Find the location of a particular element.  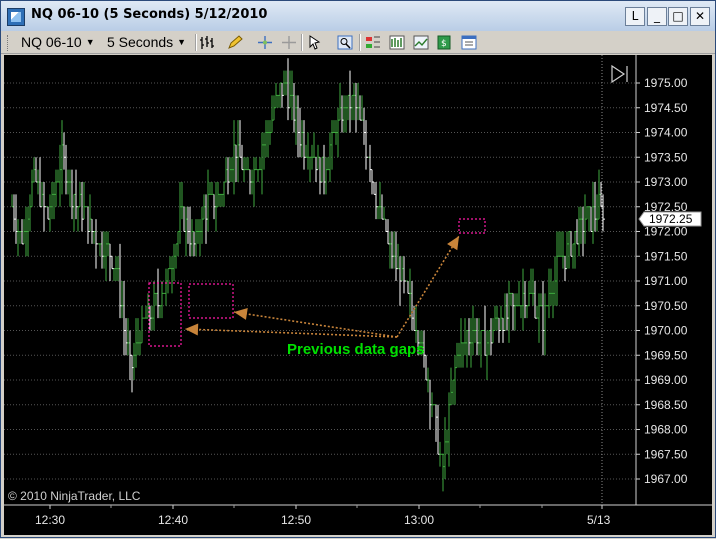

price-tick-label: 1971.50 is located at coordinates (666, 256).